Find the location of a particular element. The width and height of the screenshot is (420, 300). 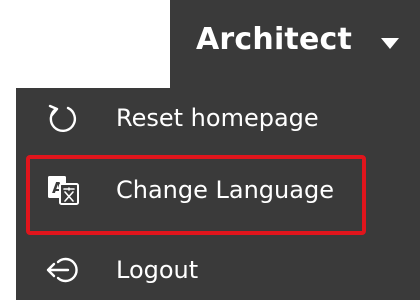

menu-item-label: Logout is located at coordinates (157, 270).